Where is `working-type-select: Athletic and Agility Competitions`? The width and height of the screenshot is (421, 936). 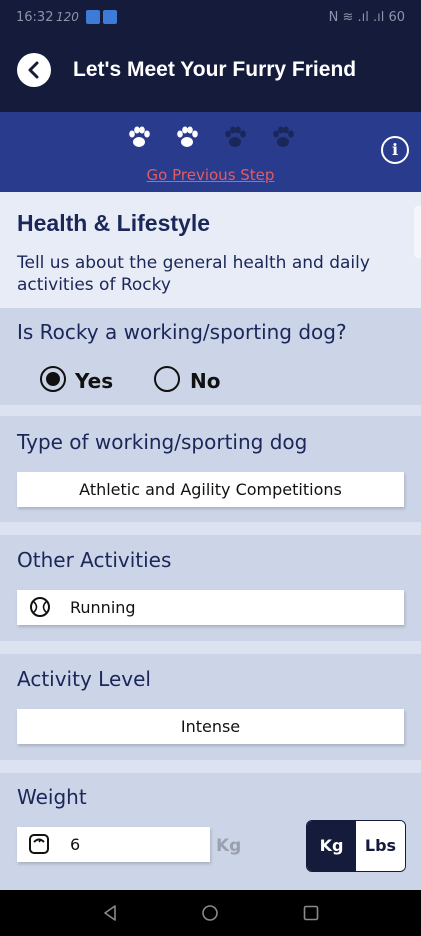
working-type-select: Athletic and Agility Competitions is located at coordinates (210, 489).